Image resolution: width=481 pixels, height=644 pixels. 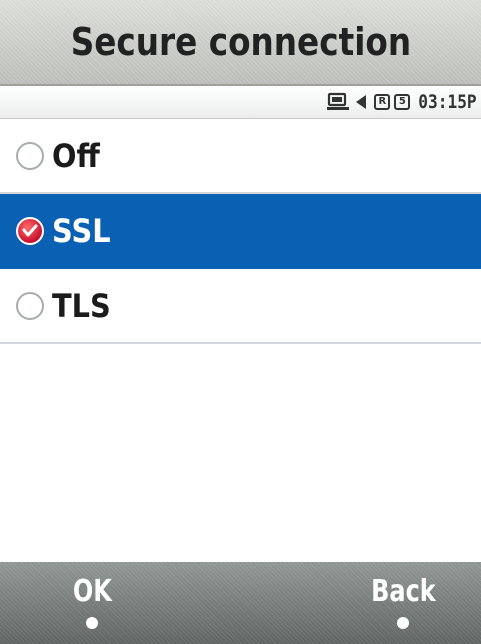 What do you see at coordinates (240, 156) in the screenshot?
I see `option-off: Off` at bounding box center [240, 156].